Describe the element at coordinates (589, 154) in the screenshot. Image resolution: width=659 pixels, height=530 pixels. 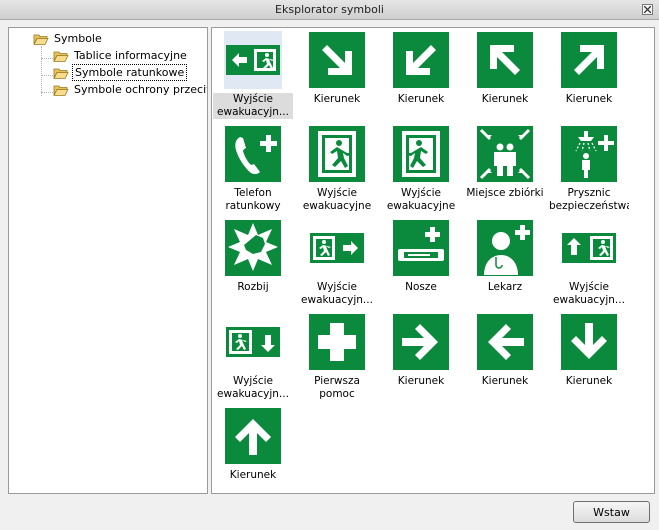
I see `safety-shower-icon` at that location.